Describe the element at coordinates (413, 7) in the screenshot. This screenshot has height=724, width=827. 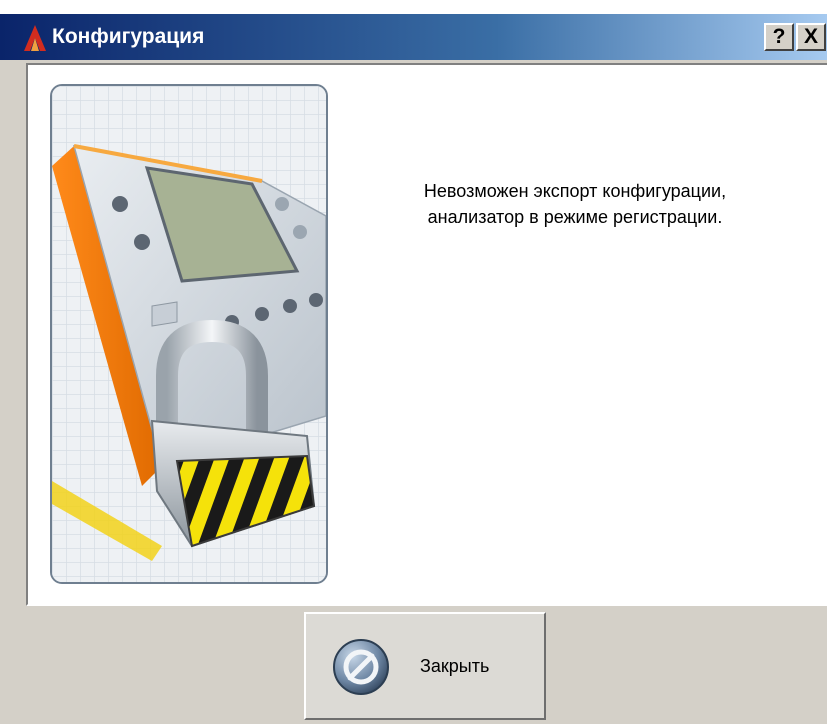
I see `top-strip` at that location.